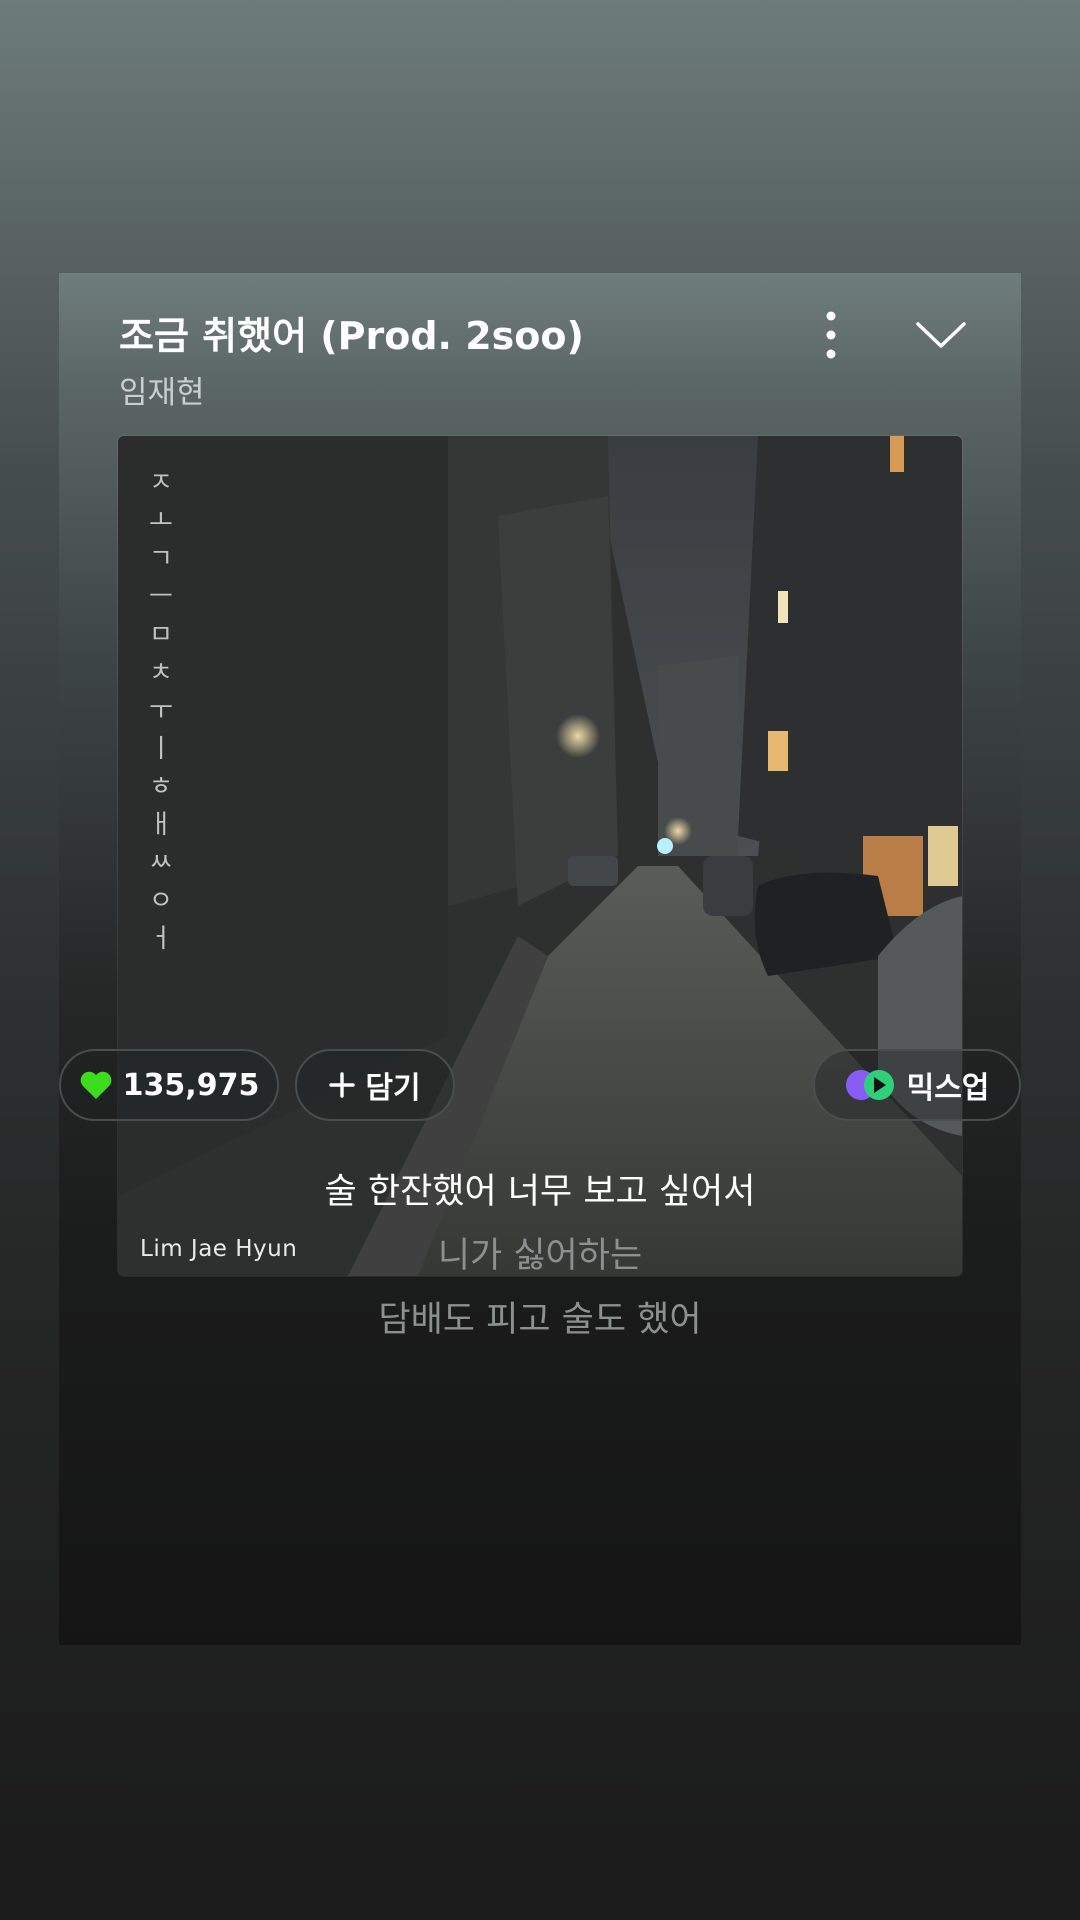 The width and height of the screenshot is (1080, 1920). Describe the element at coordinates (869, 1085) in the screenshot. I see `mixup-icon` at that location.